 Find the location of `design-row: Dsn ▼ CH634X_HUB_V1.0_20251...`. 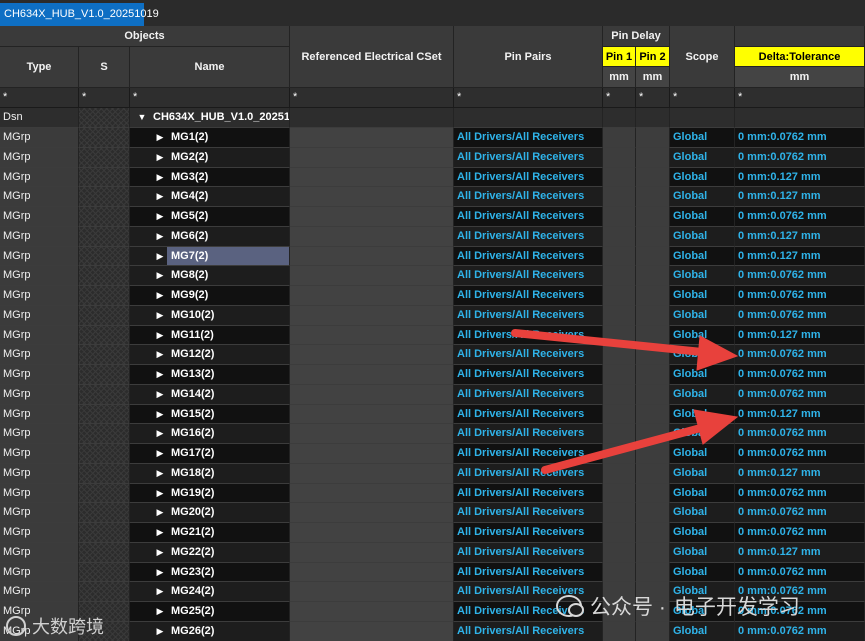

design-row: Dsn ▼ CH634X_HUB_V1.0_20251... is located at coordinates (432, 118).